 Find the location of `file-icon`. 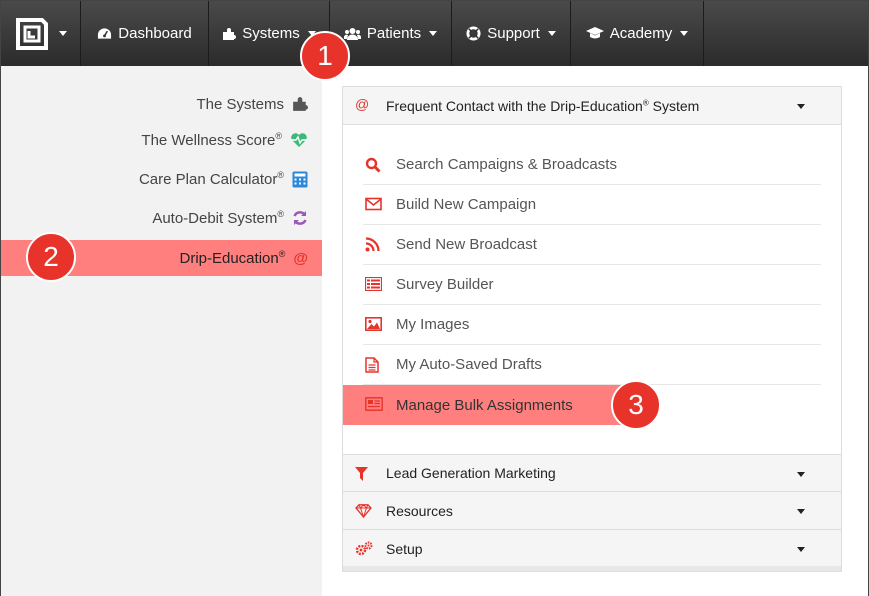

file-icon is located at coordinates (372, 365).